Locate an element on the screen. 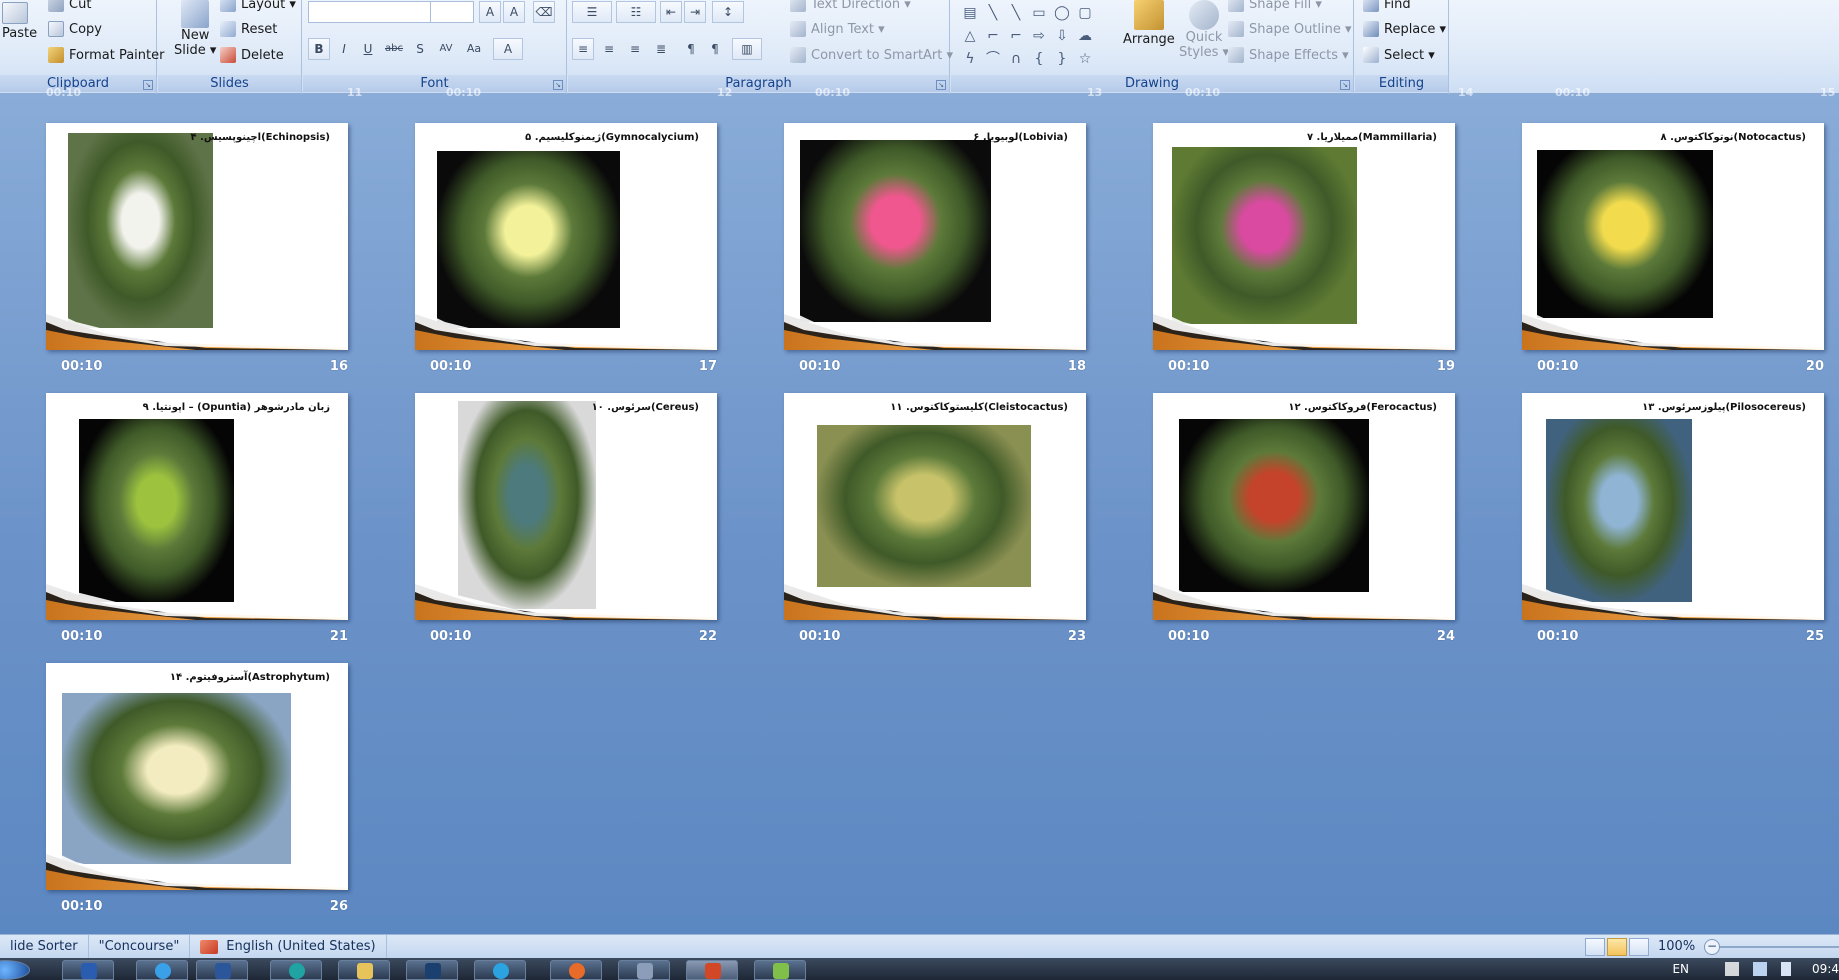 This screenshot has height=980, width=1839. quick-styles-button: Quick Styles ▾ is located at coordinates (1204, 30).